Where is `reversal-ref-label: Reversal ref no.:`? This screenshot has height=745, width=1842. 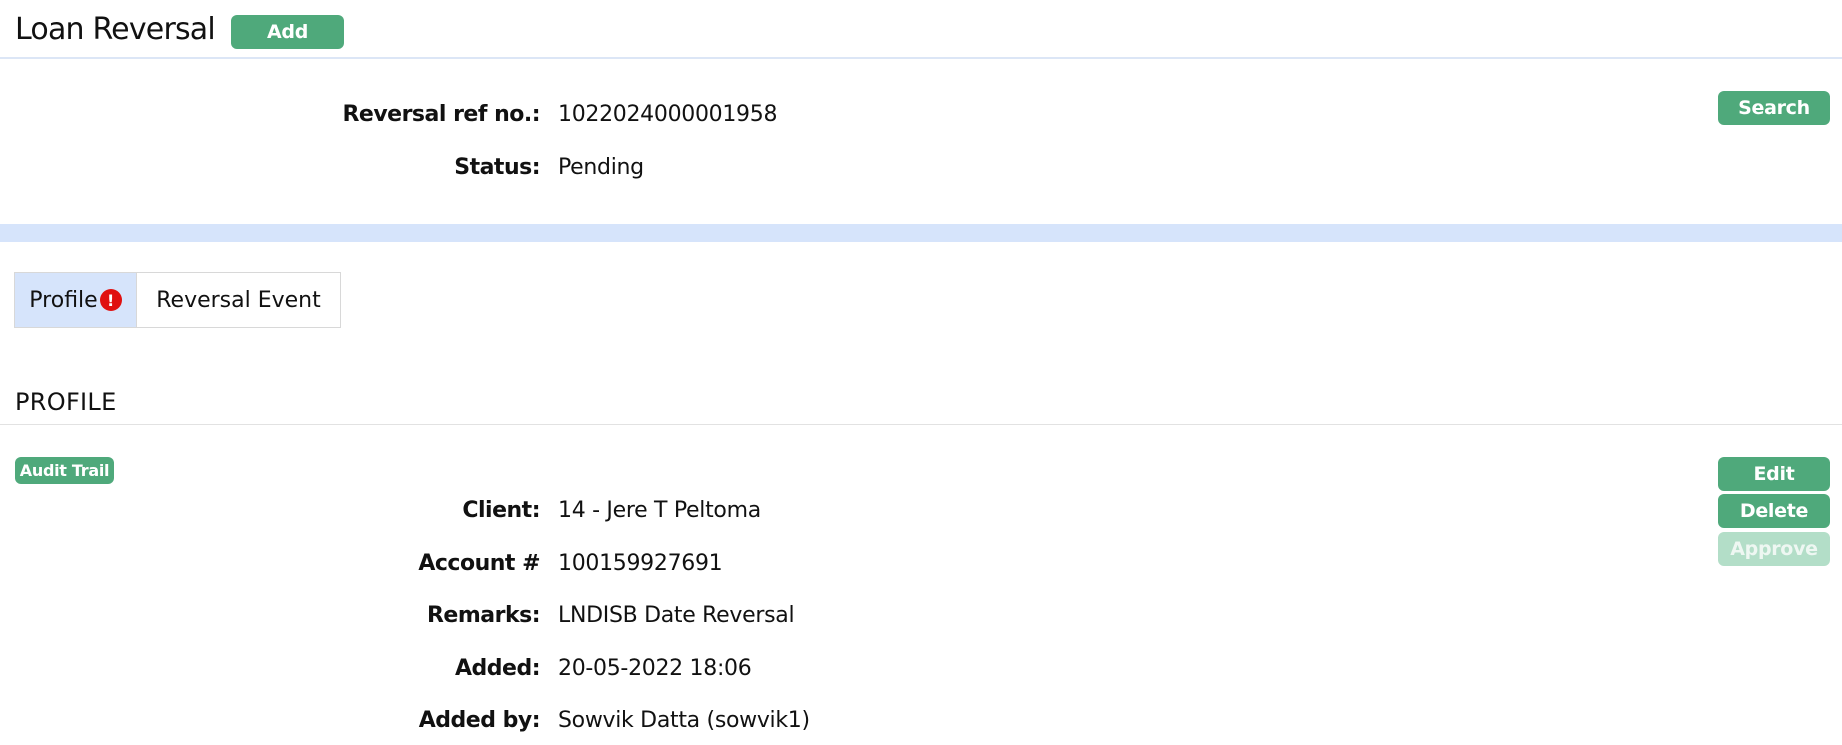 reversal-ref-label: Reversal ref no.: is located at coordinates (441, 114).